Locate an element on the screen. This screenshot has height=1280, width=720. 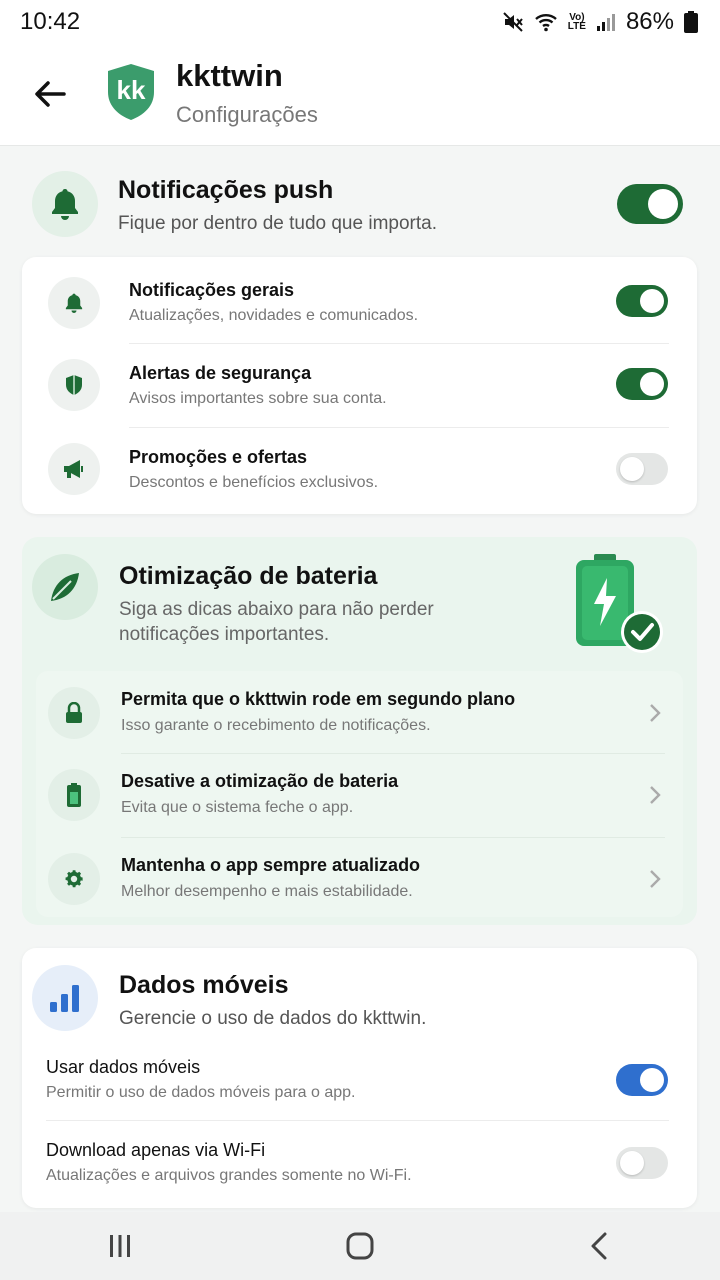
app-logo: kk is located at coordinates (131, 92).